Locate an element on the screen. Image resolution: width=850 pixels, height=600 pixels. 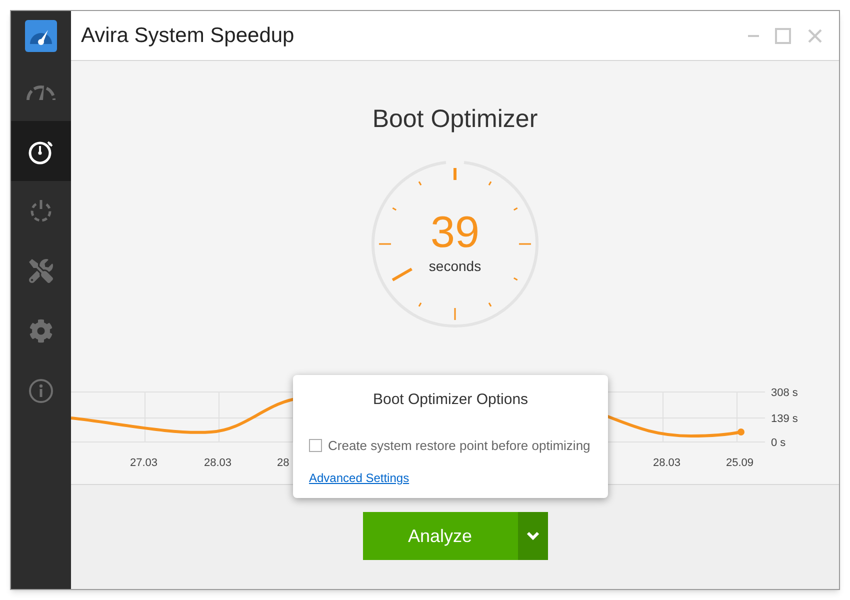
window-title: Avira System Speedup is located at coordinates (187, 35).